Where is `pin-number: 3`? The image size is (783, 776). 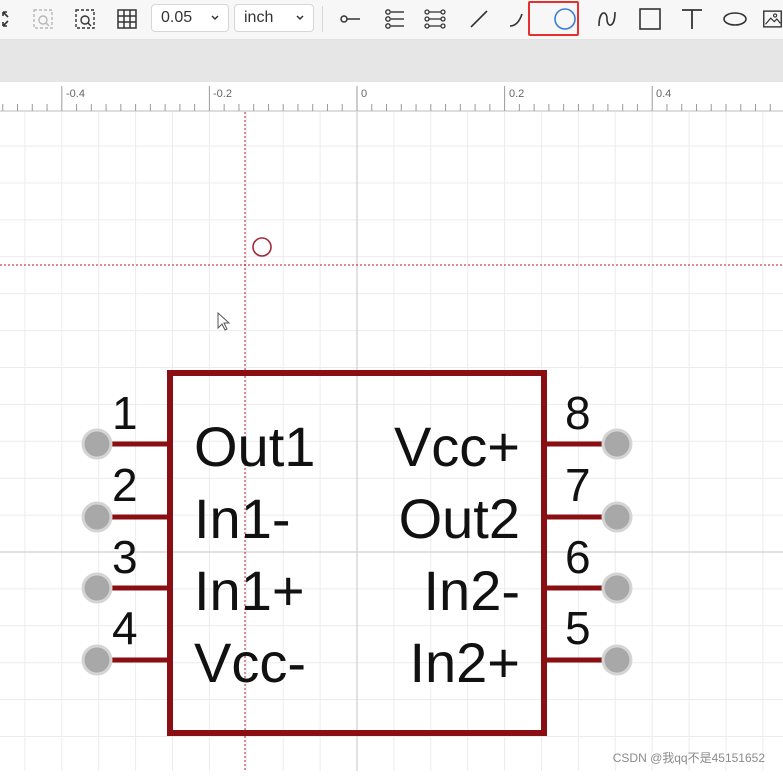
pin-number: 3 is located at coordinates (125, 557).